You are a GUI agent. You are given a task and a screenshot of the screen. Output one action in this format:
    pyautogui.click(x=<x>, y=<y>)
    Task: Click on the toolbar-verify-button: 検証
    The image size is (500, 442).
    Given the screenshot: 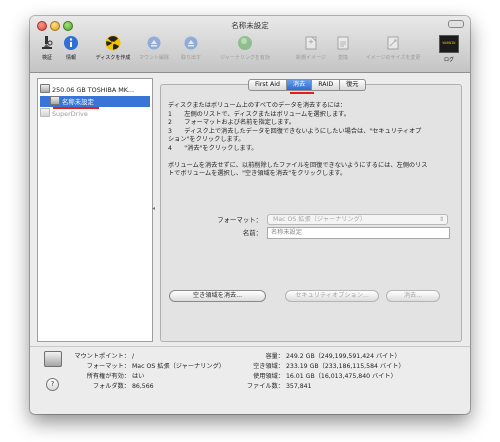 What is the action you would take?
    pyautogui.click(x=47, y=48)
    